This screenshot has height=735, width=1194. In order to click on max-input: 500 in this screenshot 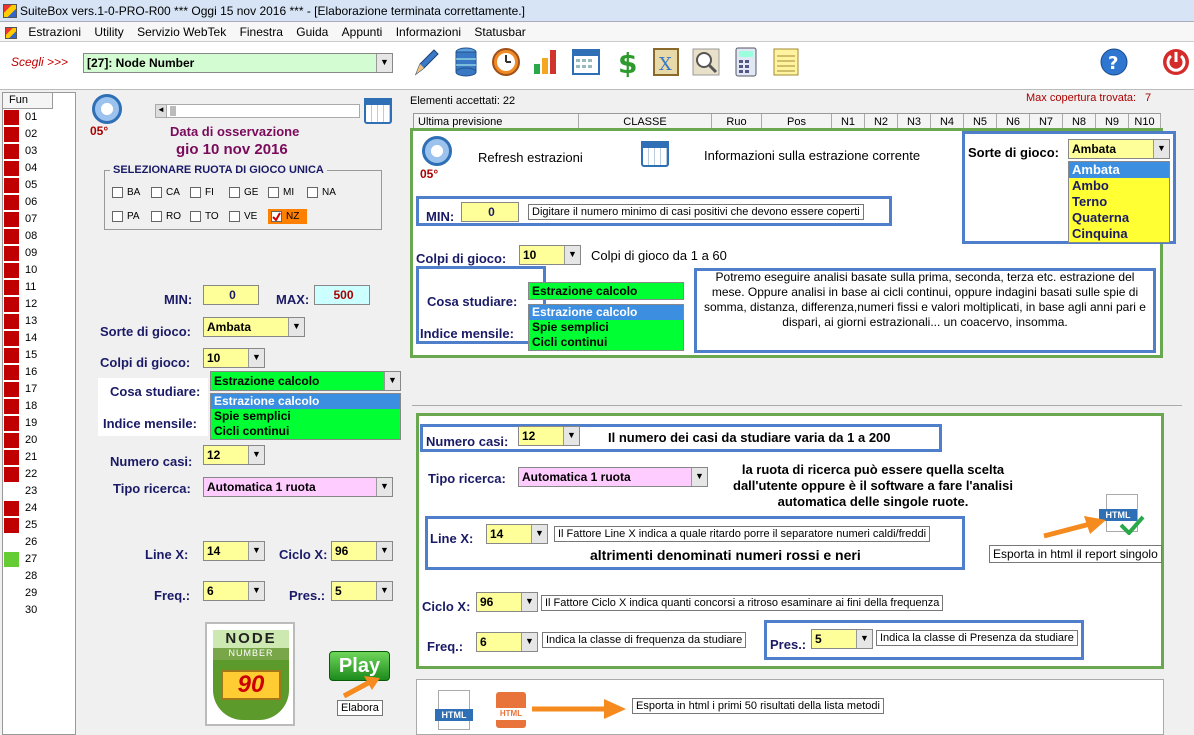, I will do `click(342, 295)`.